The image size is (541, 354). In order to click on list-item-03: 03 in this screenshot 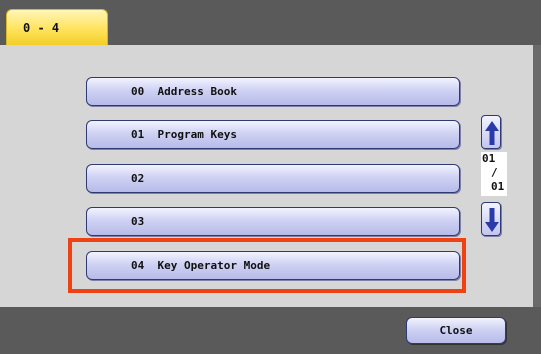, I will do `click(273, 221)`.